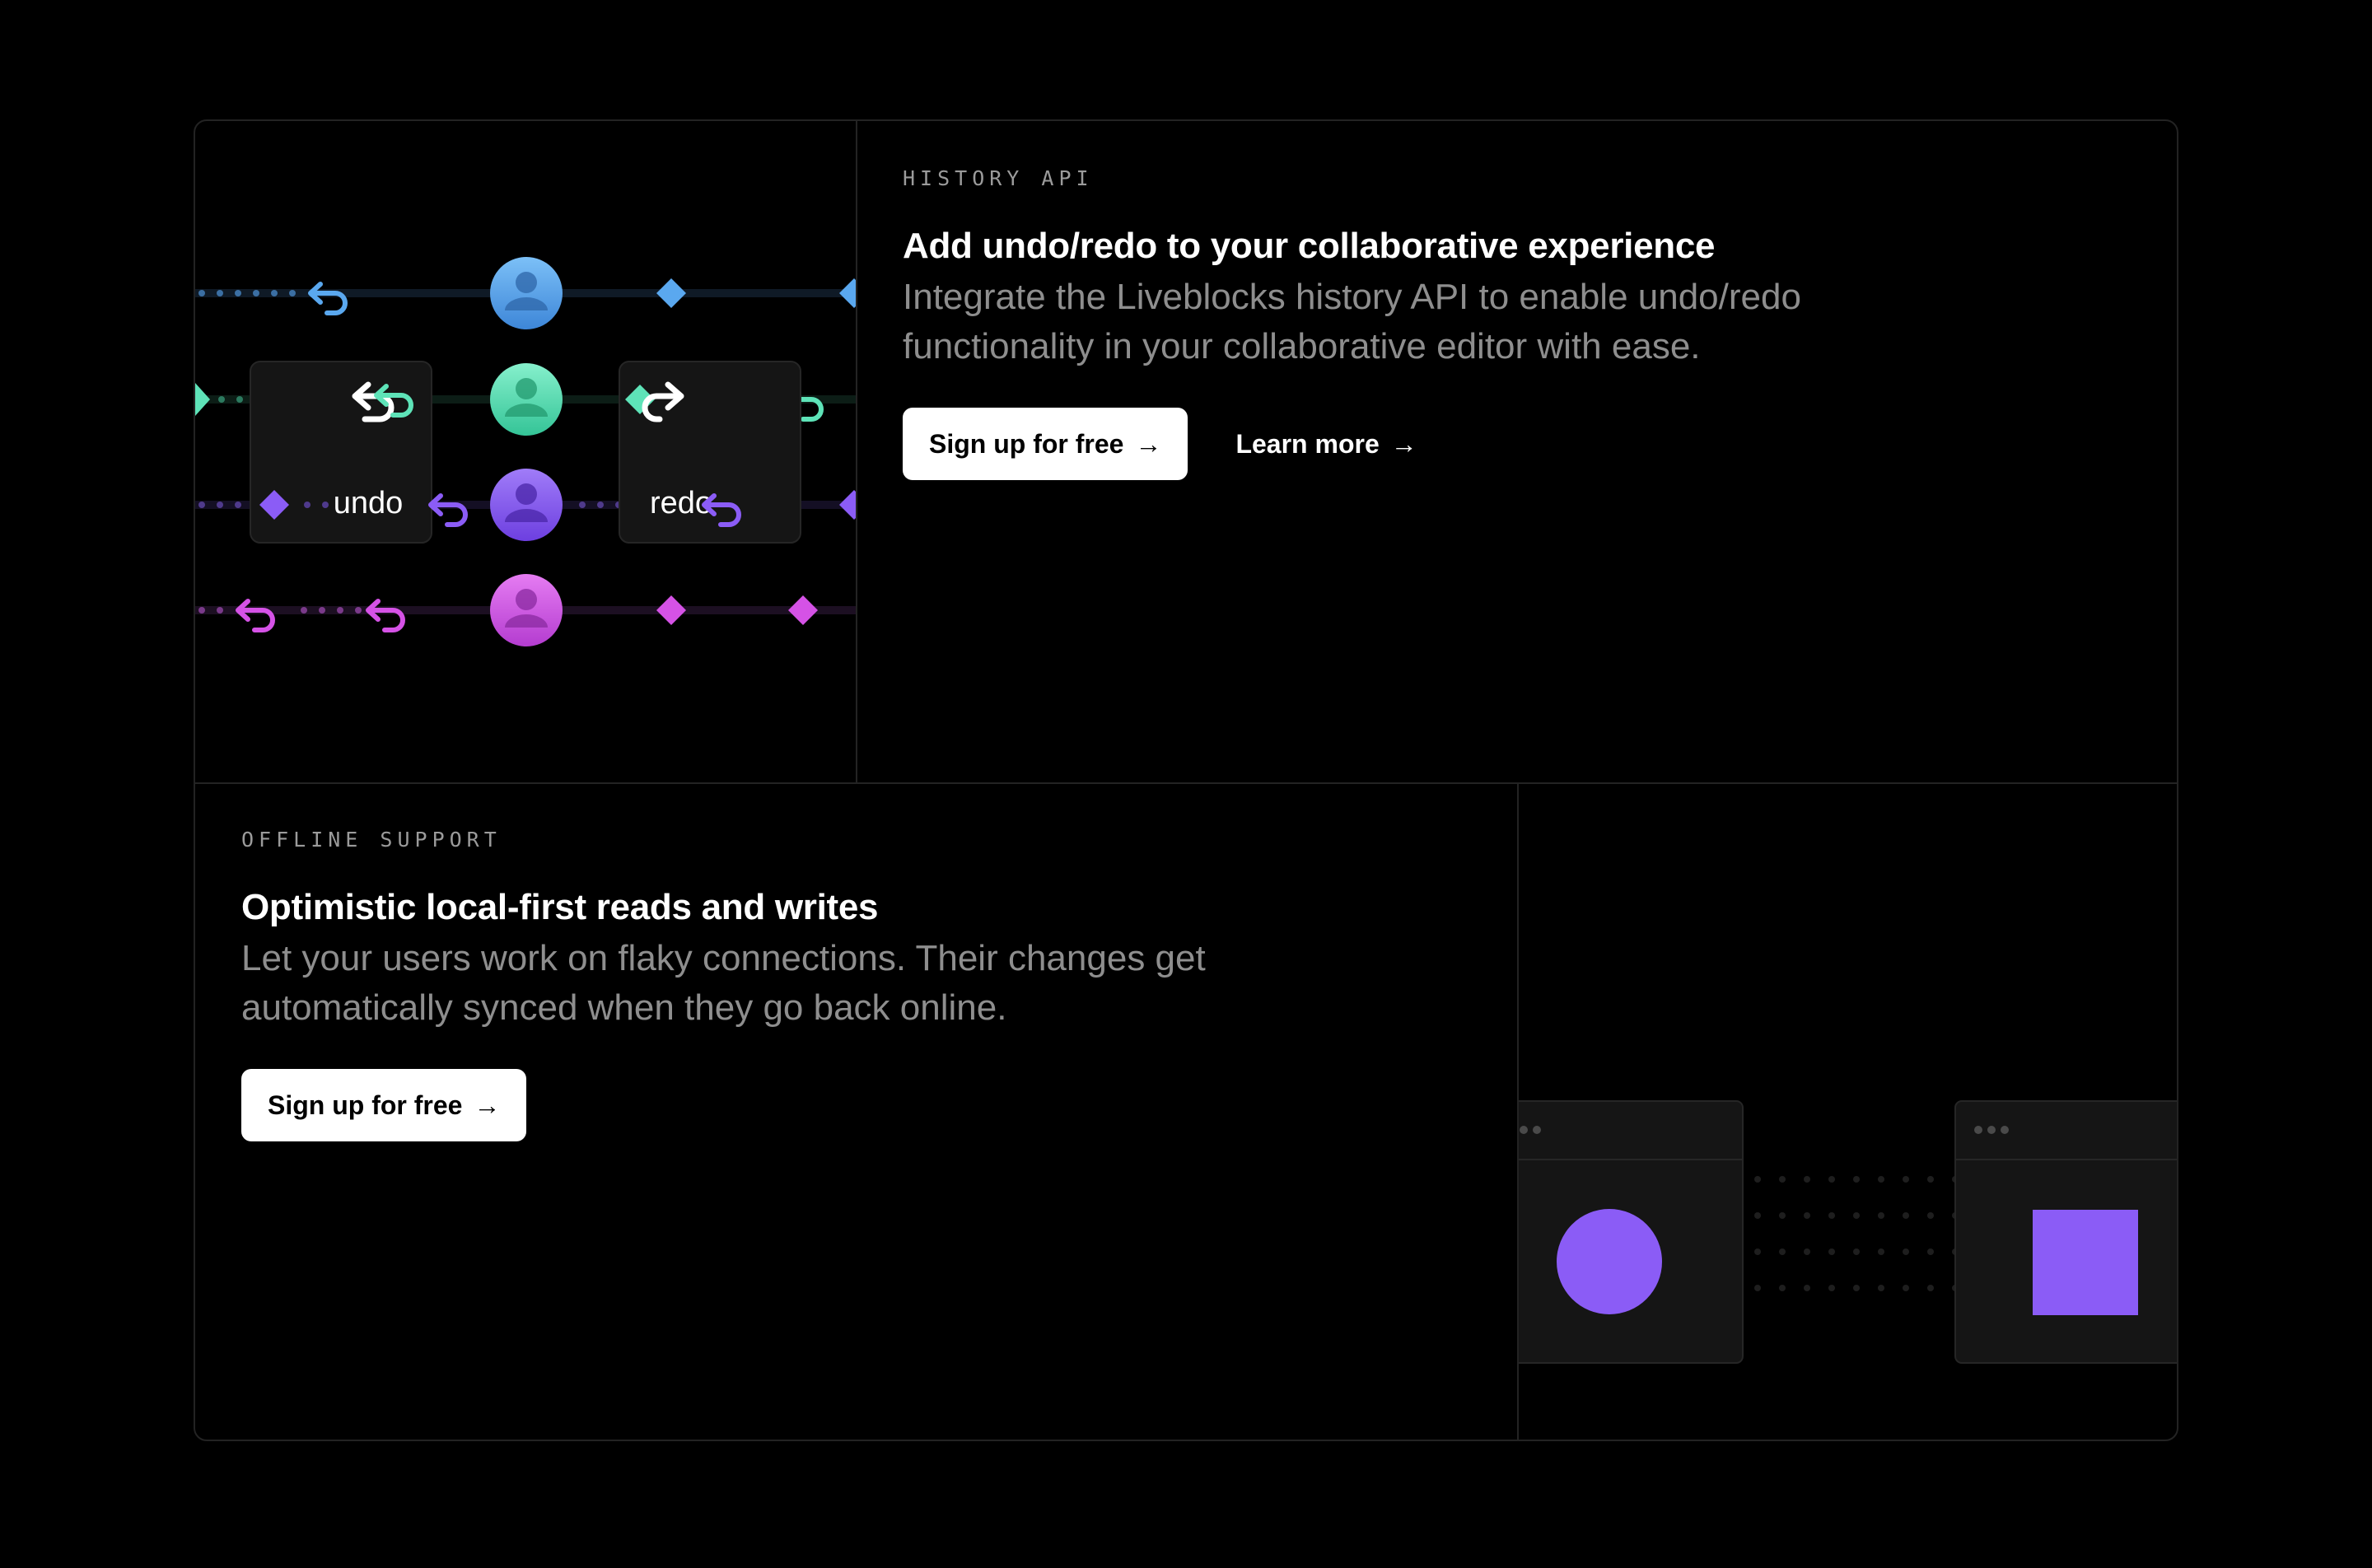  I want to click on undo-arrow-icon, so click(328, 298).